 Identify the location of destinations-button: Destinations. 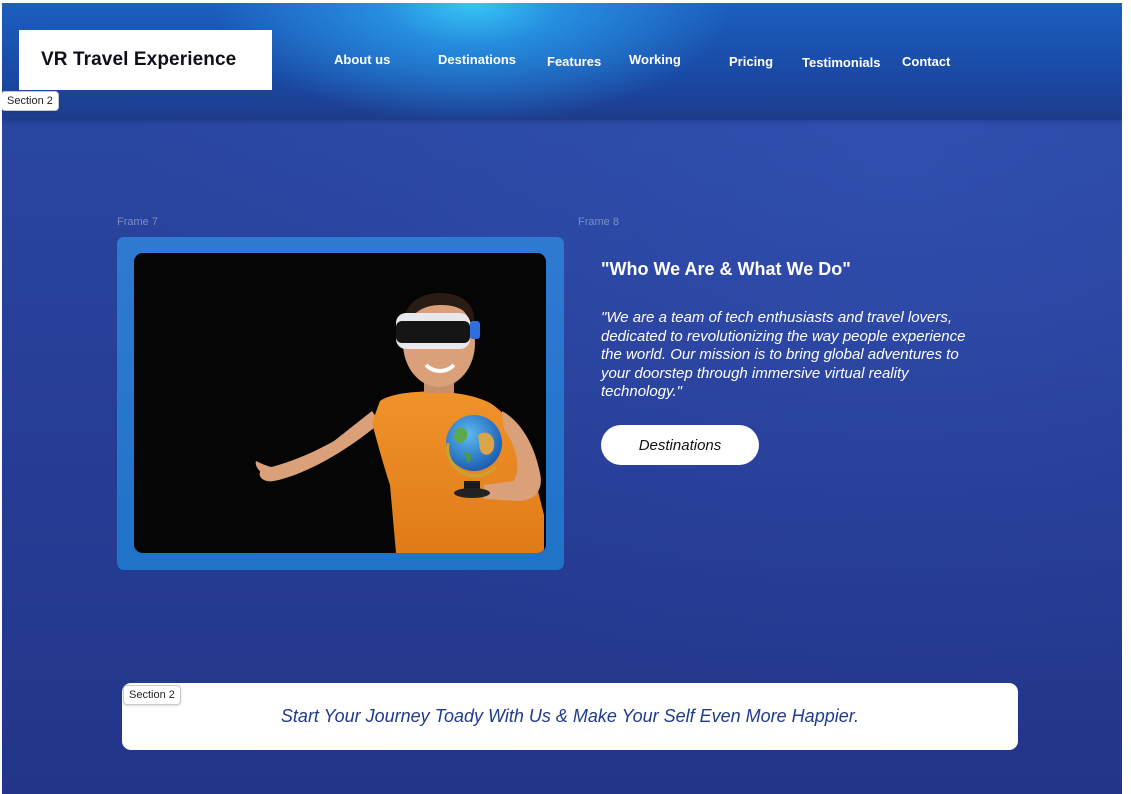
(680, 445).